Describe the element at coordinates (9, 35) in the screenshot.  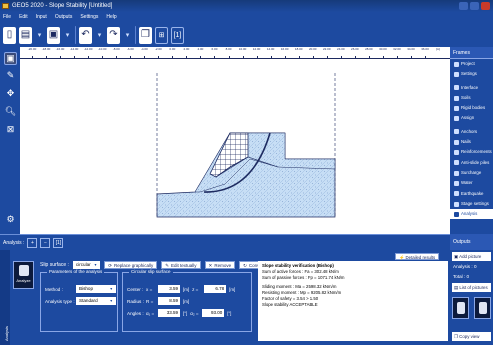
I see `new-file-icon: ▯` at that location.